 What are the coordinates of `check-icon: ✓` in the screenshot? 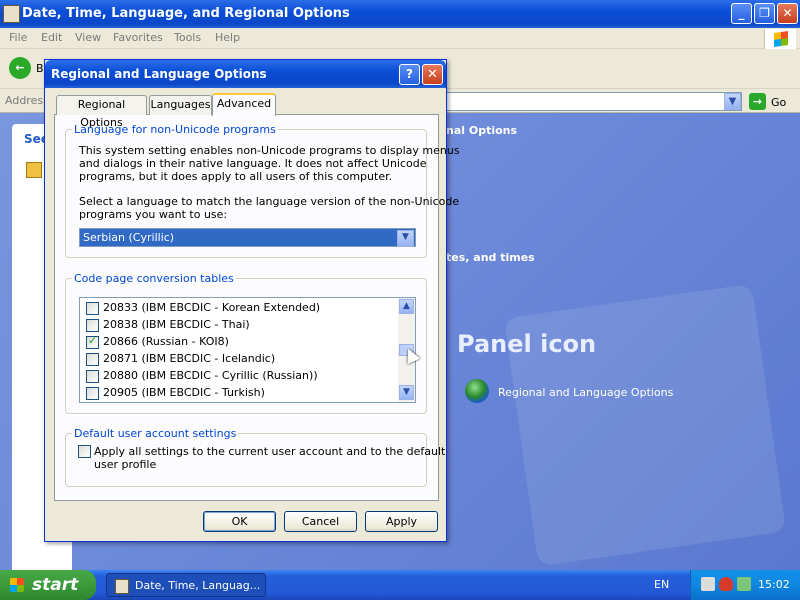 It's located at (93, 340).